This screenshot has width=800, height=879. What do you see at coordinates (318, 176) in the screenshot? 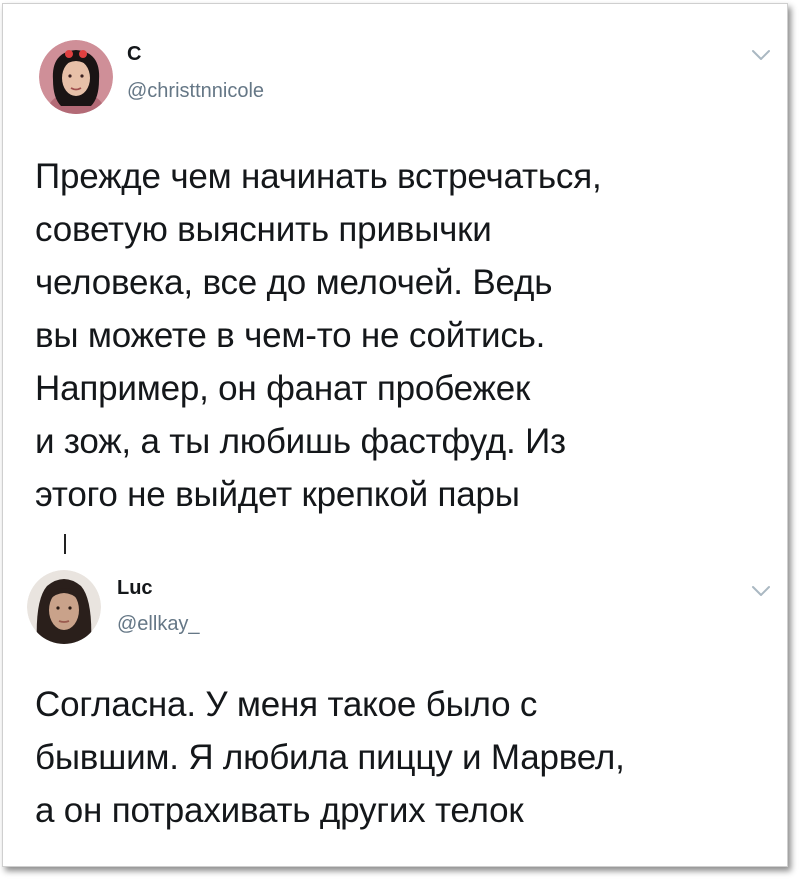
I see `tweet-text-line: Прежде чем начинать встречаться,` at bounding box center [318, 176].